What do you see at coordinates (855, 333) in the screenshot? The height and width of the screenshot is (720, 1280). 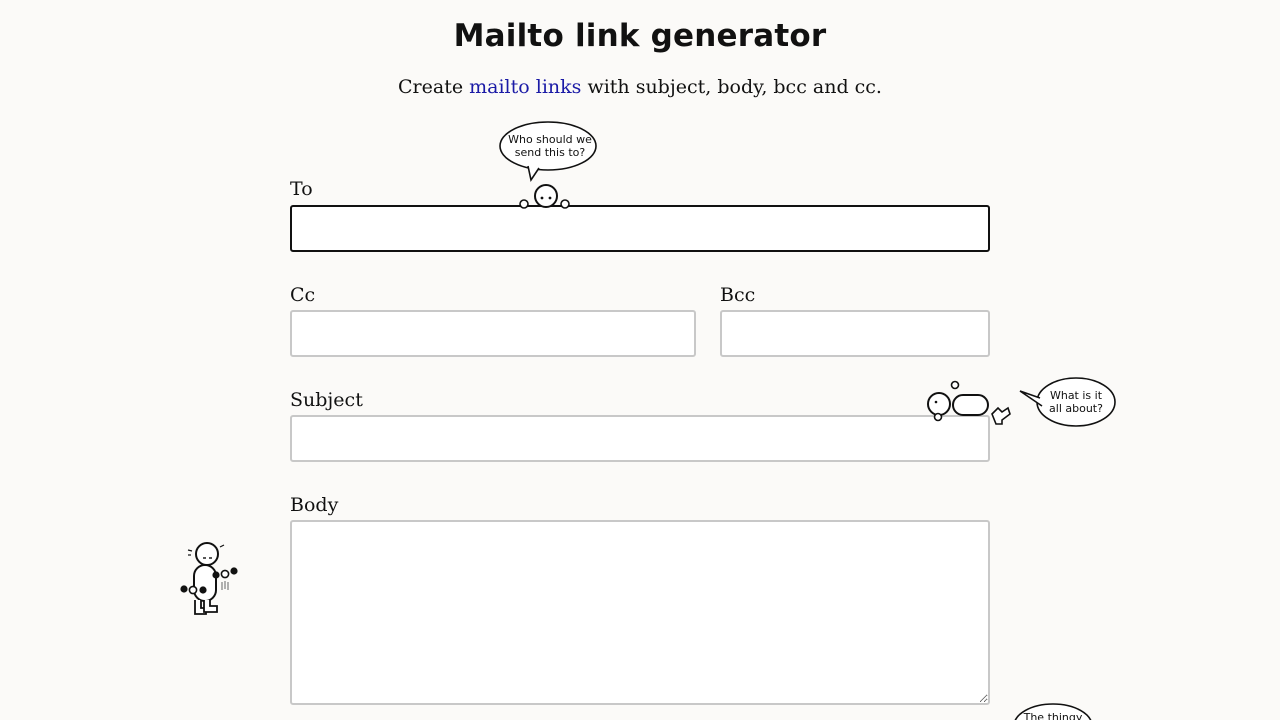 I see `bcc-field` at bounding box center [855, 333].